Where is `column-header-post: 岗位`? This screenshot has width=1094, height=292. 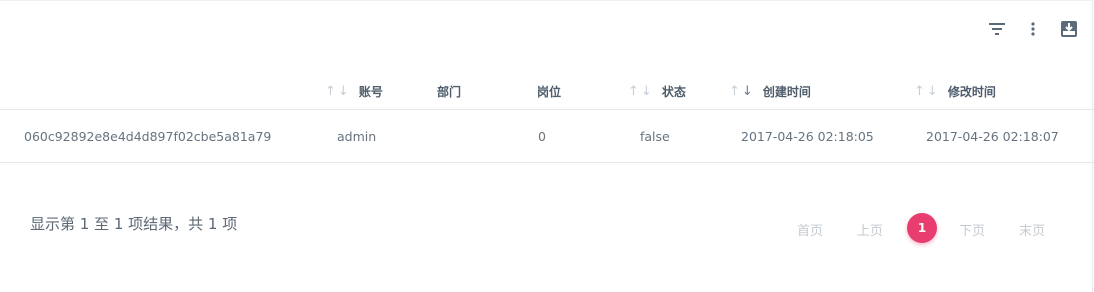
column-header-post: 岗位 is located at coordinates (549, 91).